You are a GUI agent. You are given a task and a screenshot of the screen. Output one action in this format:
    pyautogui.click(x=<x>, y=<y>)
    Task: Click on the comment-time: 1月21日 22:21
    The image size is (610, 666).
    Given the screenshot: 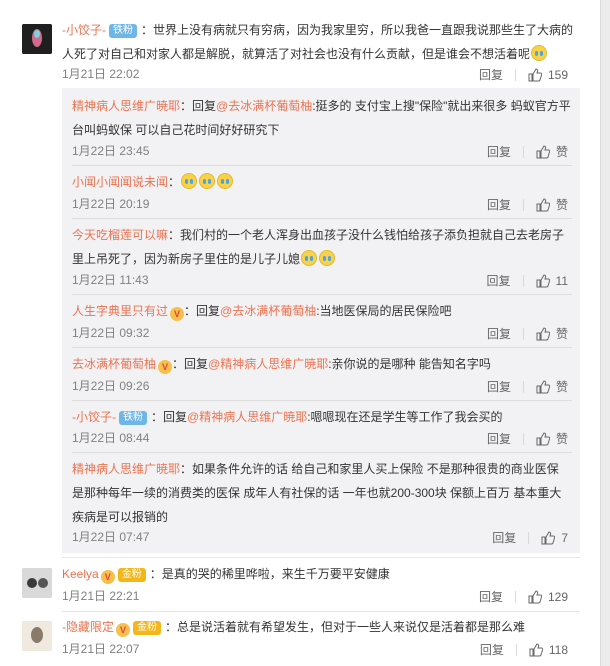 What is the action you would take?
    pyautogui.click(x=101, y=596)
    